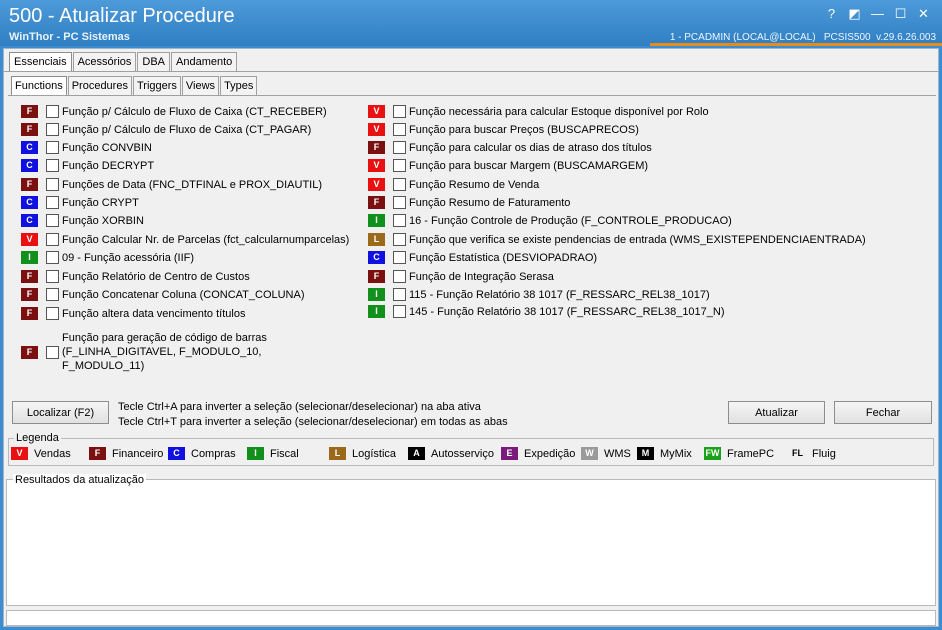 This screenshot has width=942, height=630. What do you see at coordinates (524, 129) in the screenshot?
I see `item-label: Função para buscar Preços (BUSCAPRECOS)` at bounding box center [524, 129].